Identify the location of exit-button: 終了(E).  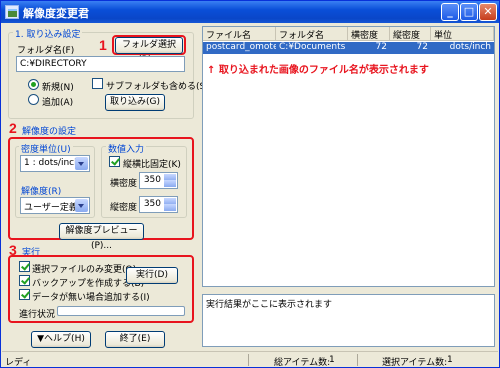
(135, 339).